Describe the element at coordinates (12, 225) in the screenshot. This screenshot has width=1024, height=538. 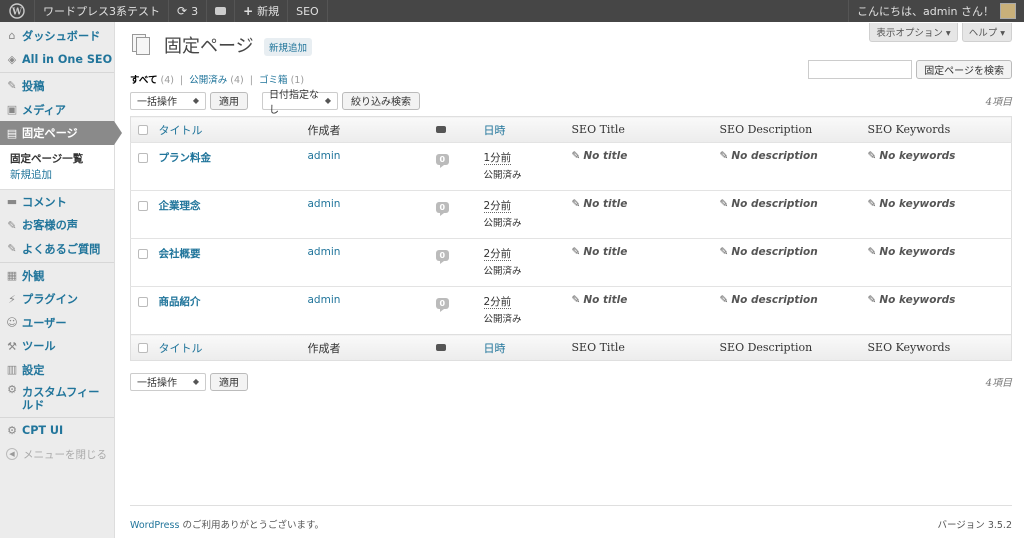
I see `pin-icon: ✎` at that location.